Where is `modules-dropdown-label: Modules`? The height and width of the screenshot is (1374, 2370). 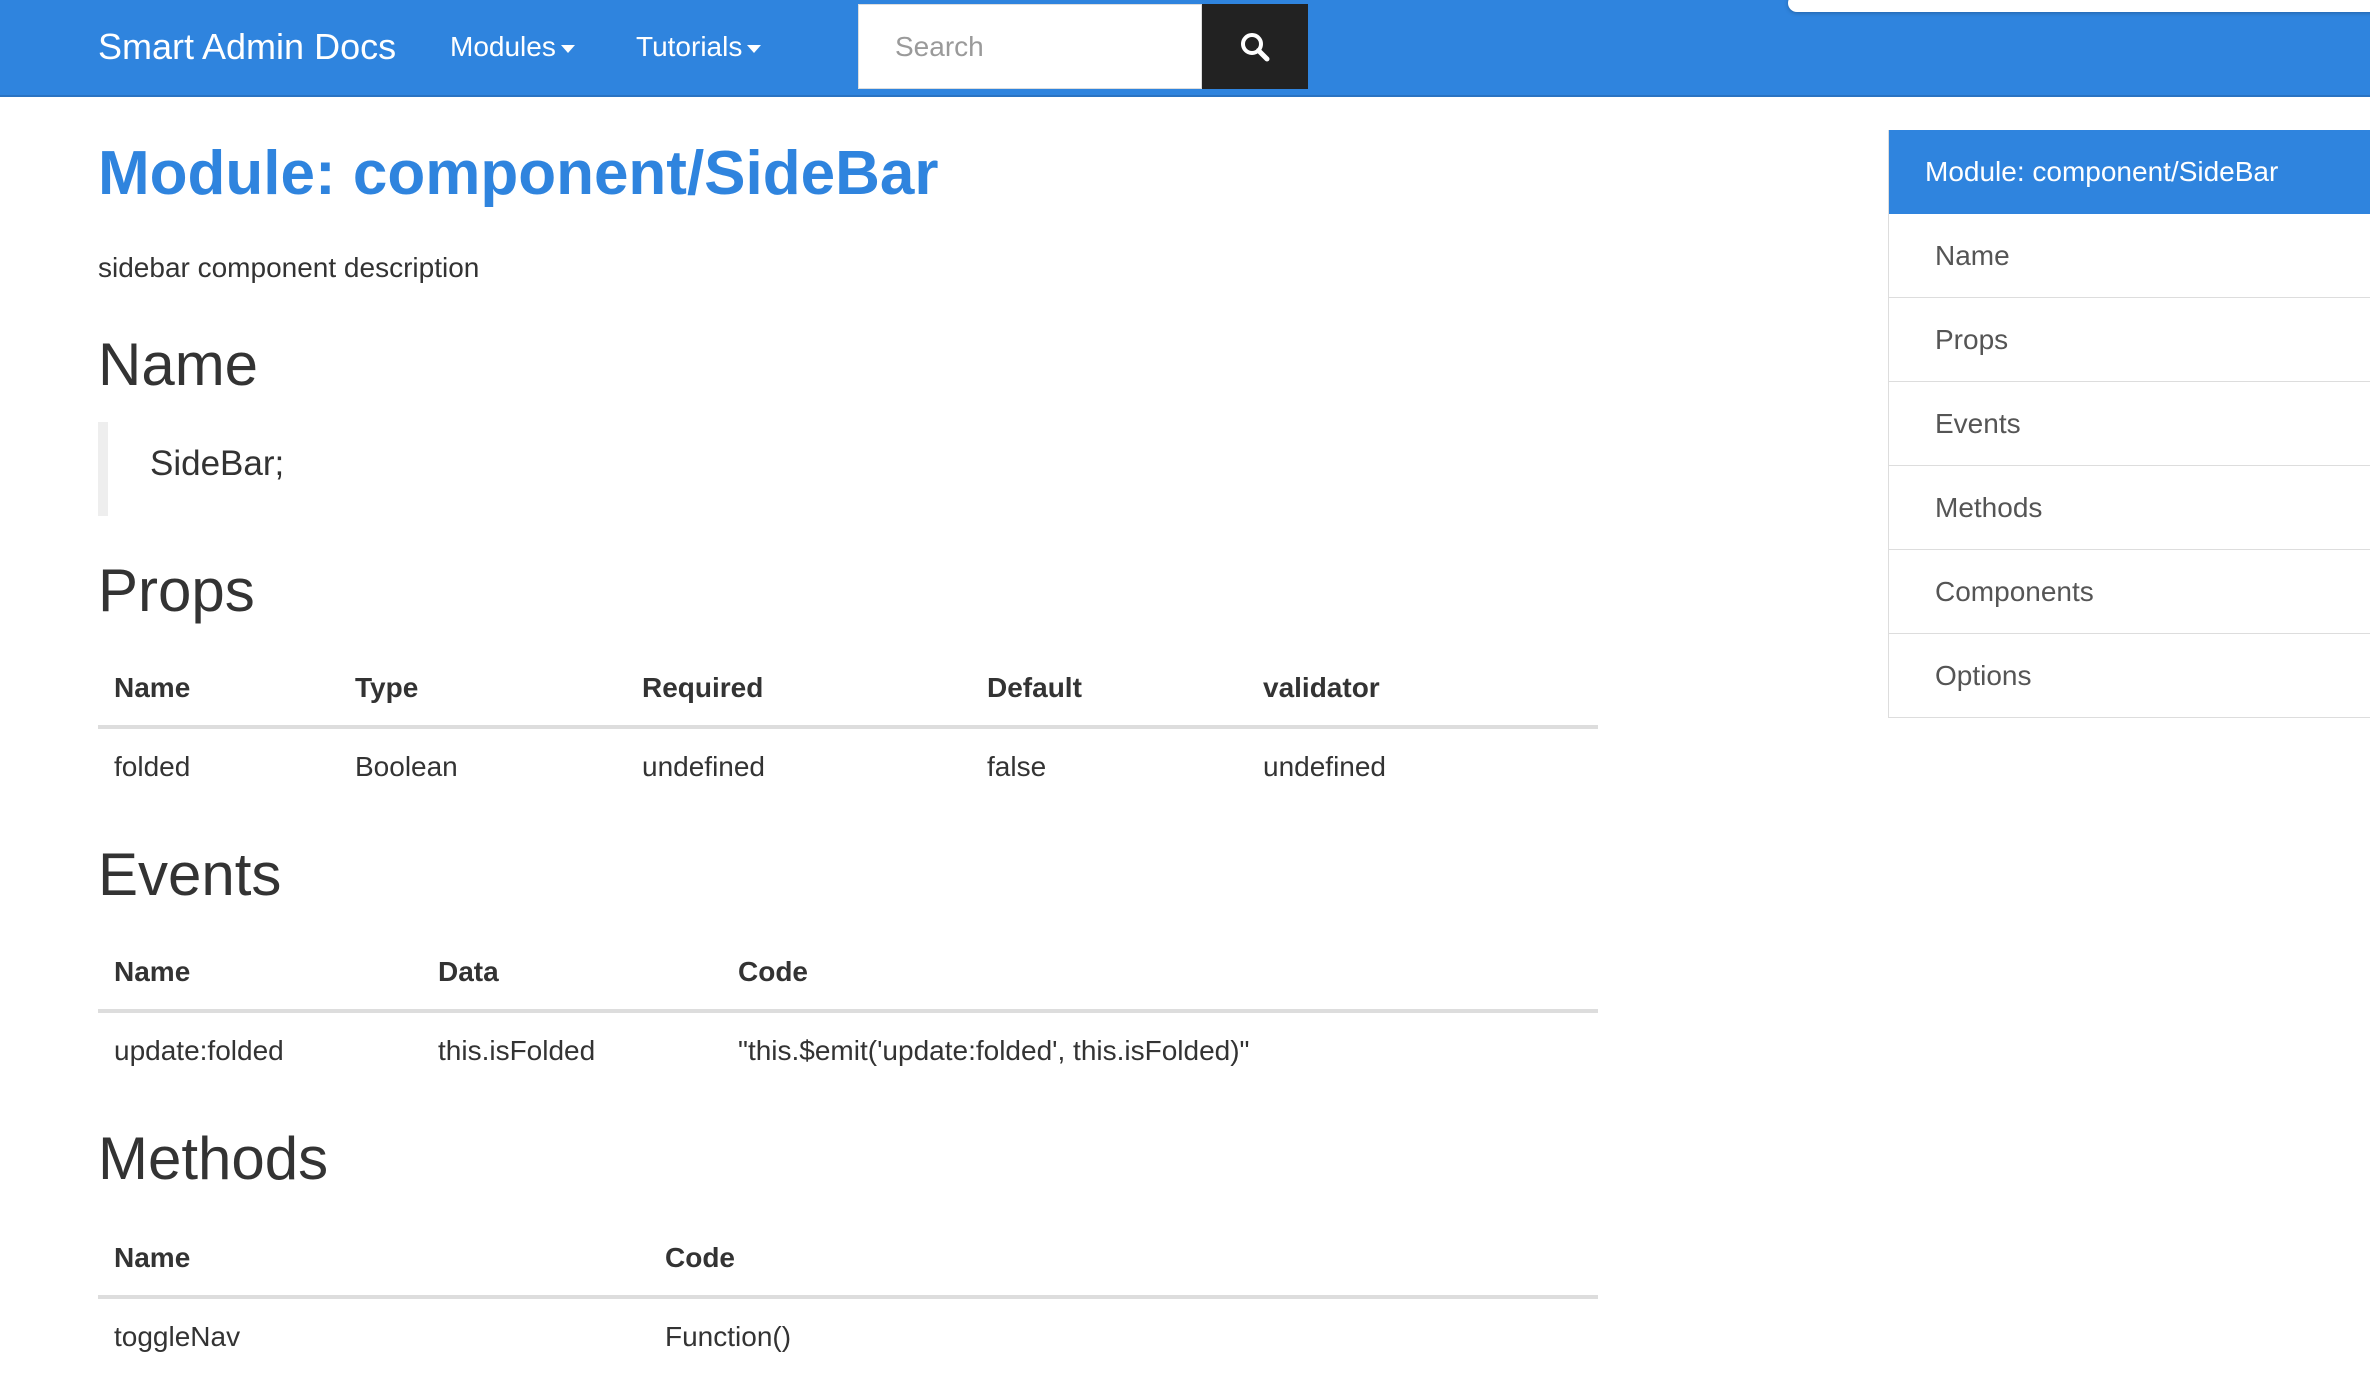 modules-dropdown-label: Modules is located at coordinates (503, 46).